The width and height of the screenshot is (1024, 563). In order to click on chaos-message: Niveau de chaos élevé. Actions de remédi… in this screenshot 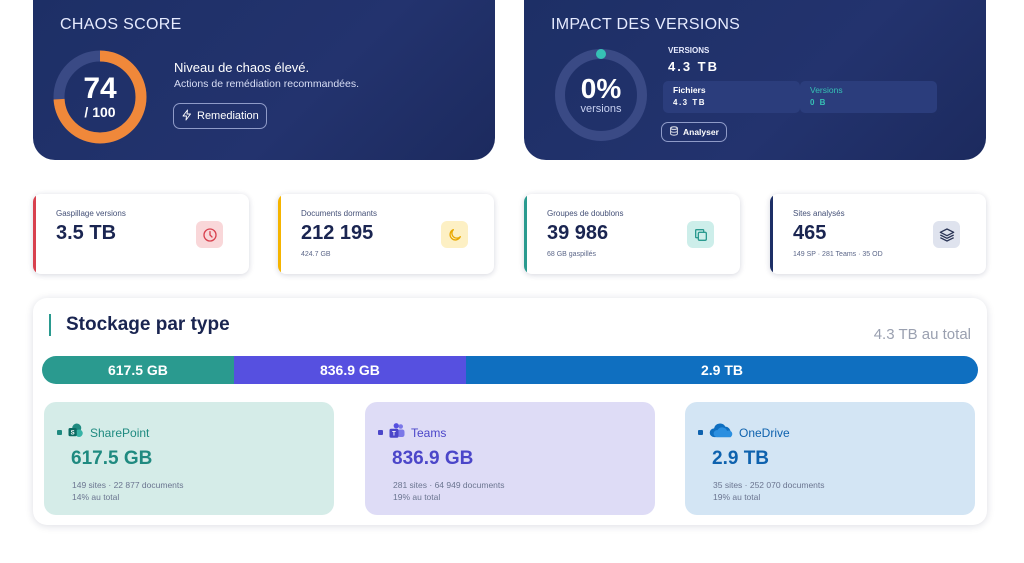, I will do `click(266, 75)`.